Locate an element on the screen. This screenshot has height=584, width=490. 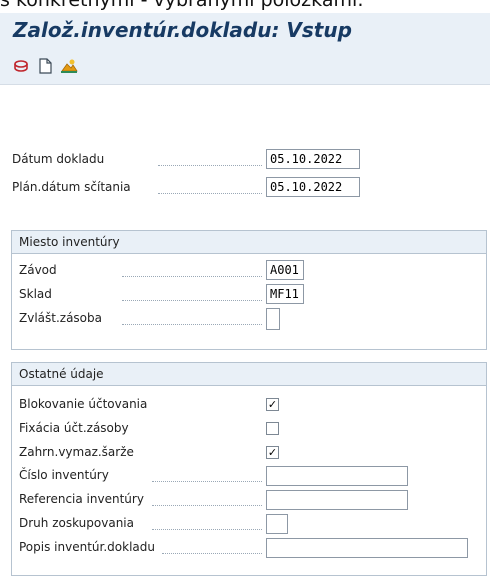
sklad-label: Sklad is located at coordinates (35, 294).